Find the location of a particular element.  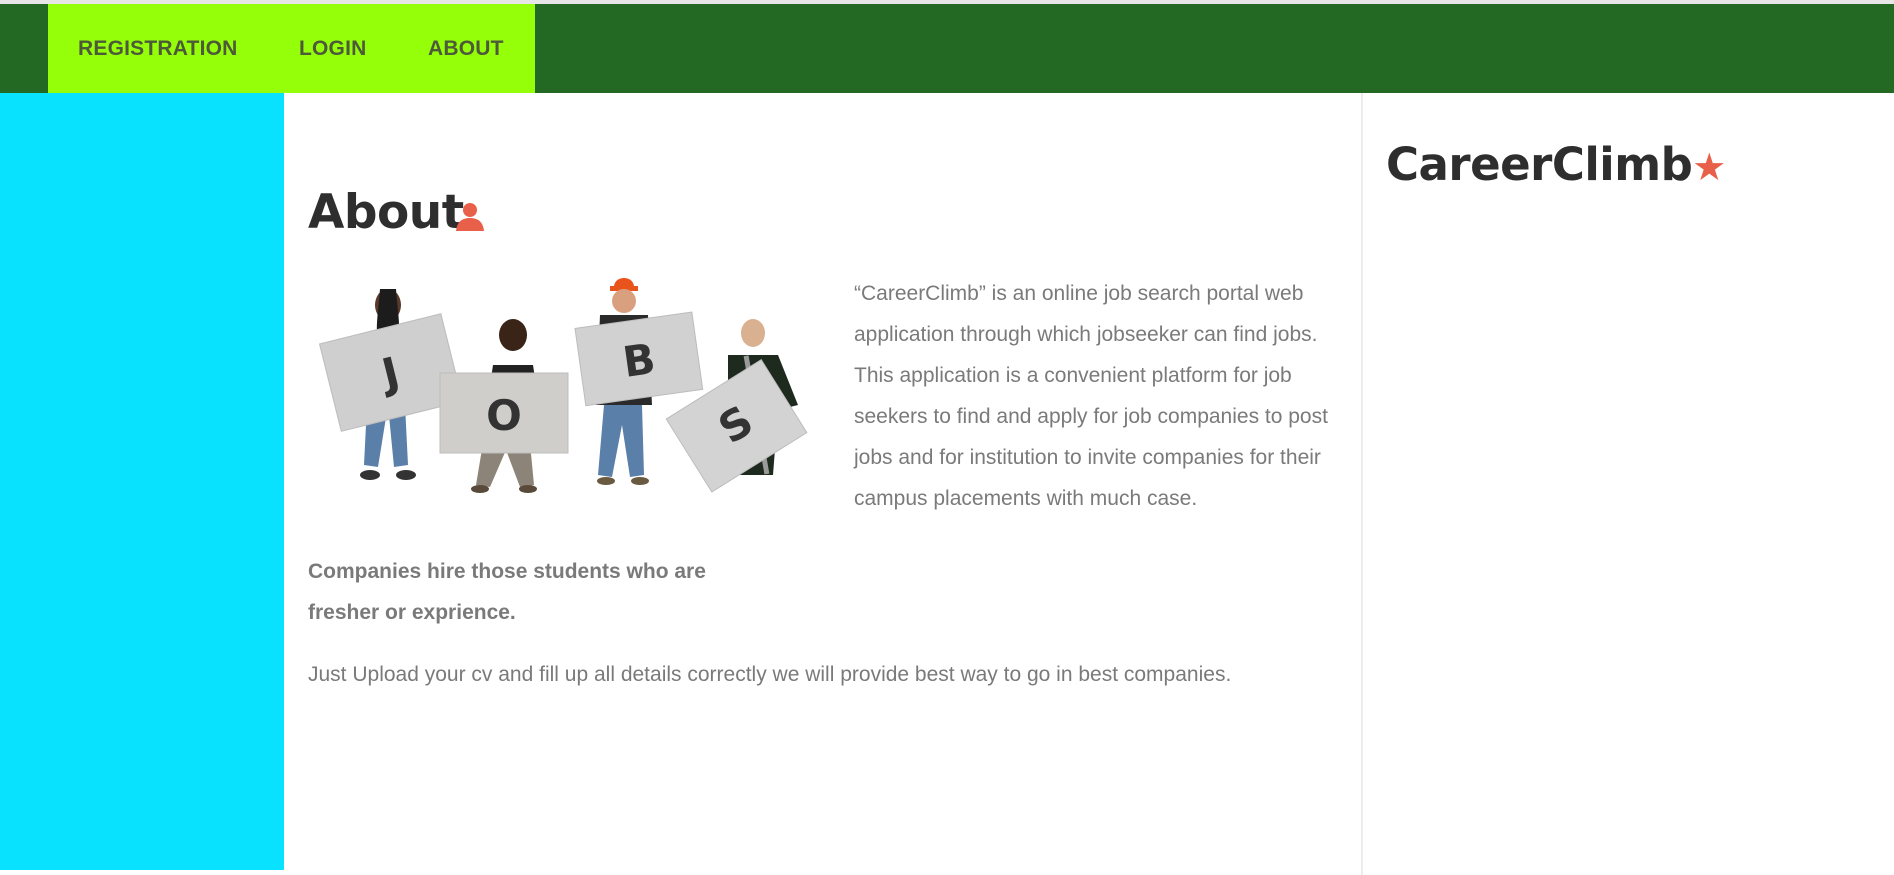

star-icon: ★ is located at coordinates (1709, 167).